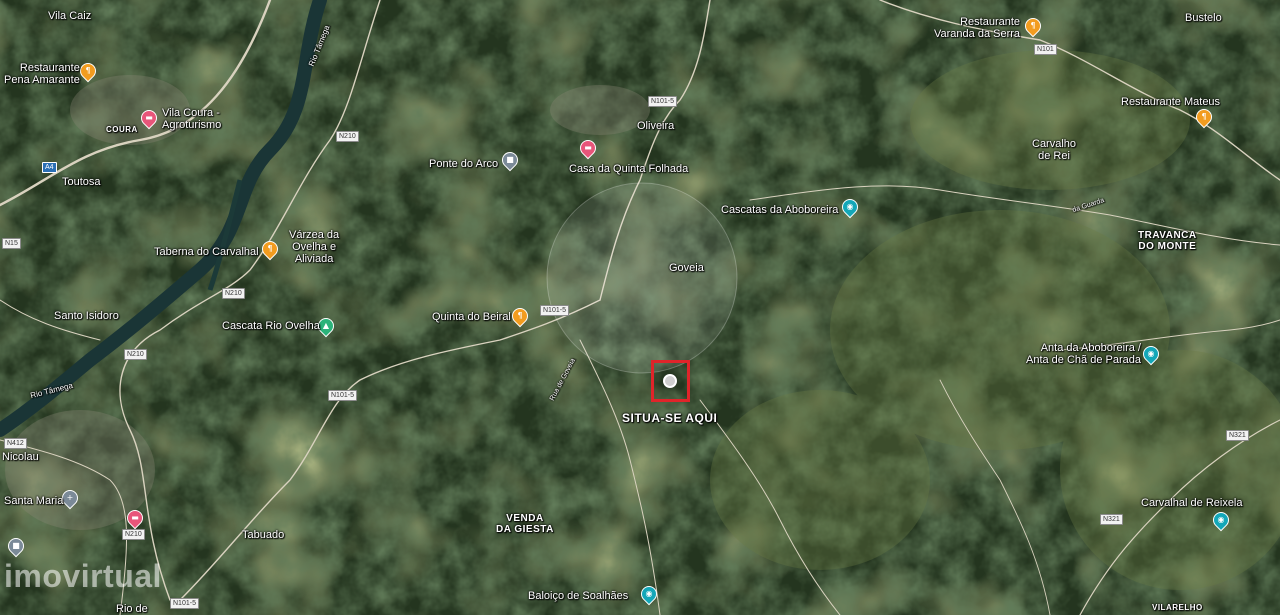 This screenshot has height=615, width=1280. What do you see at coordinates (1045, 49) in the screenshot?
I see `road-shield: N101` at bounding box center [1045, 49].